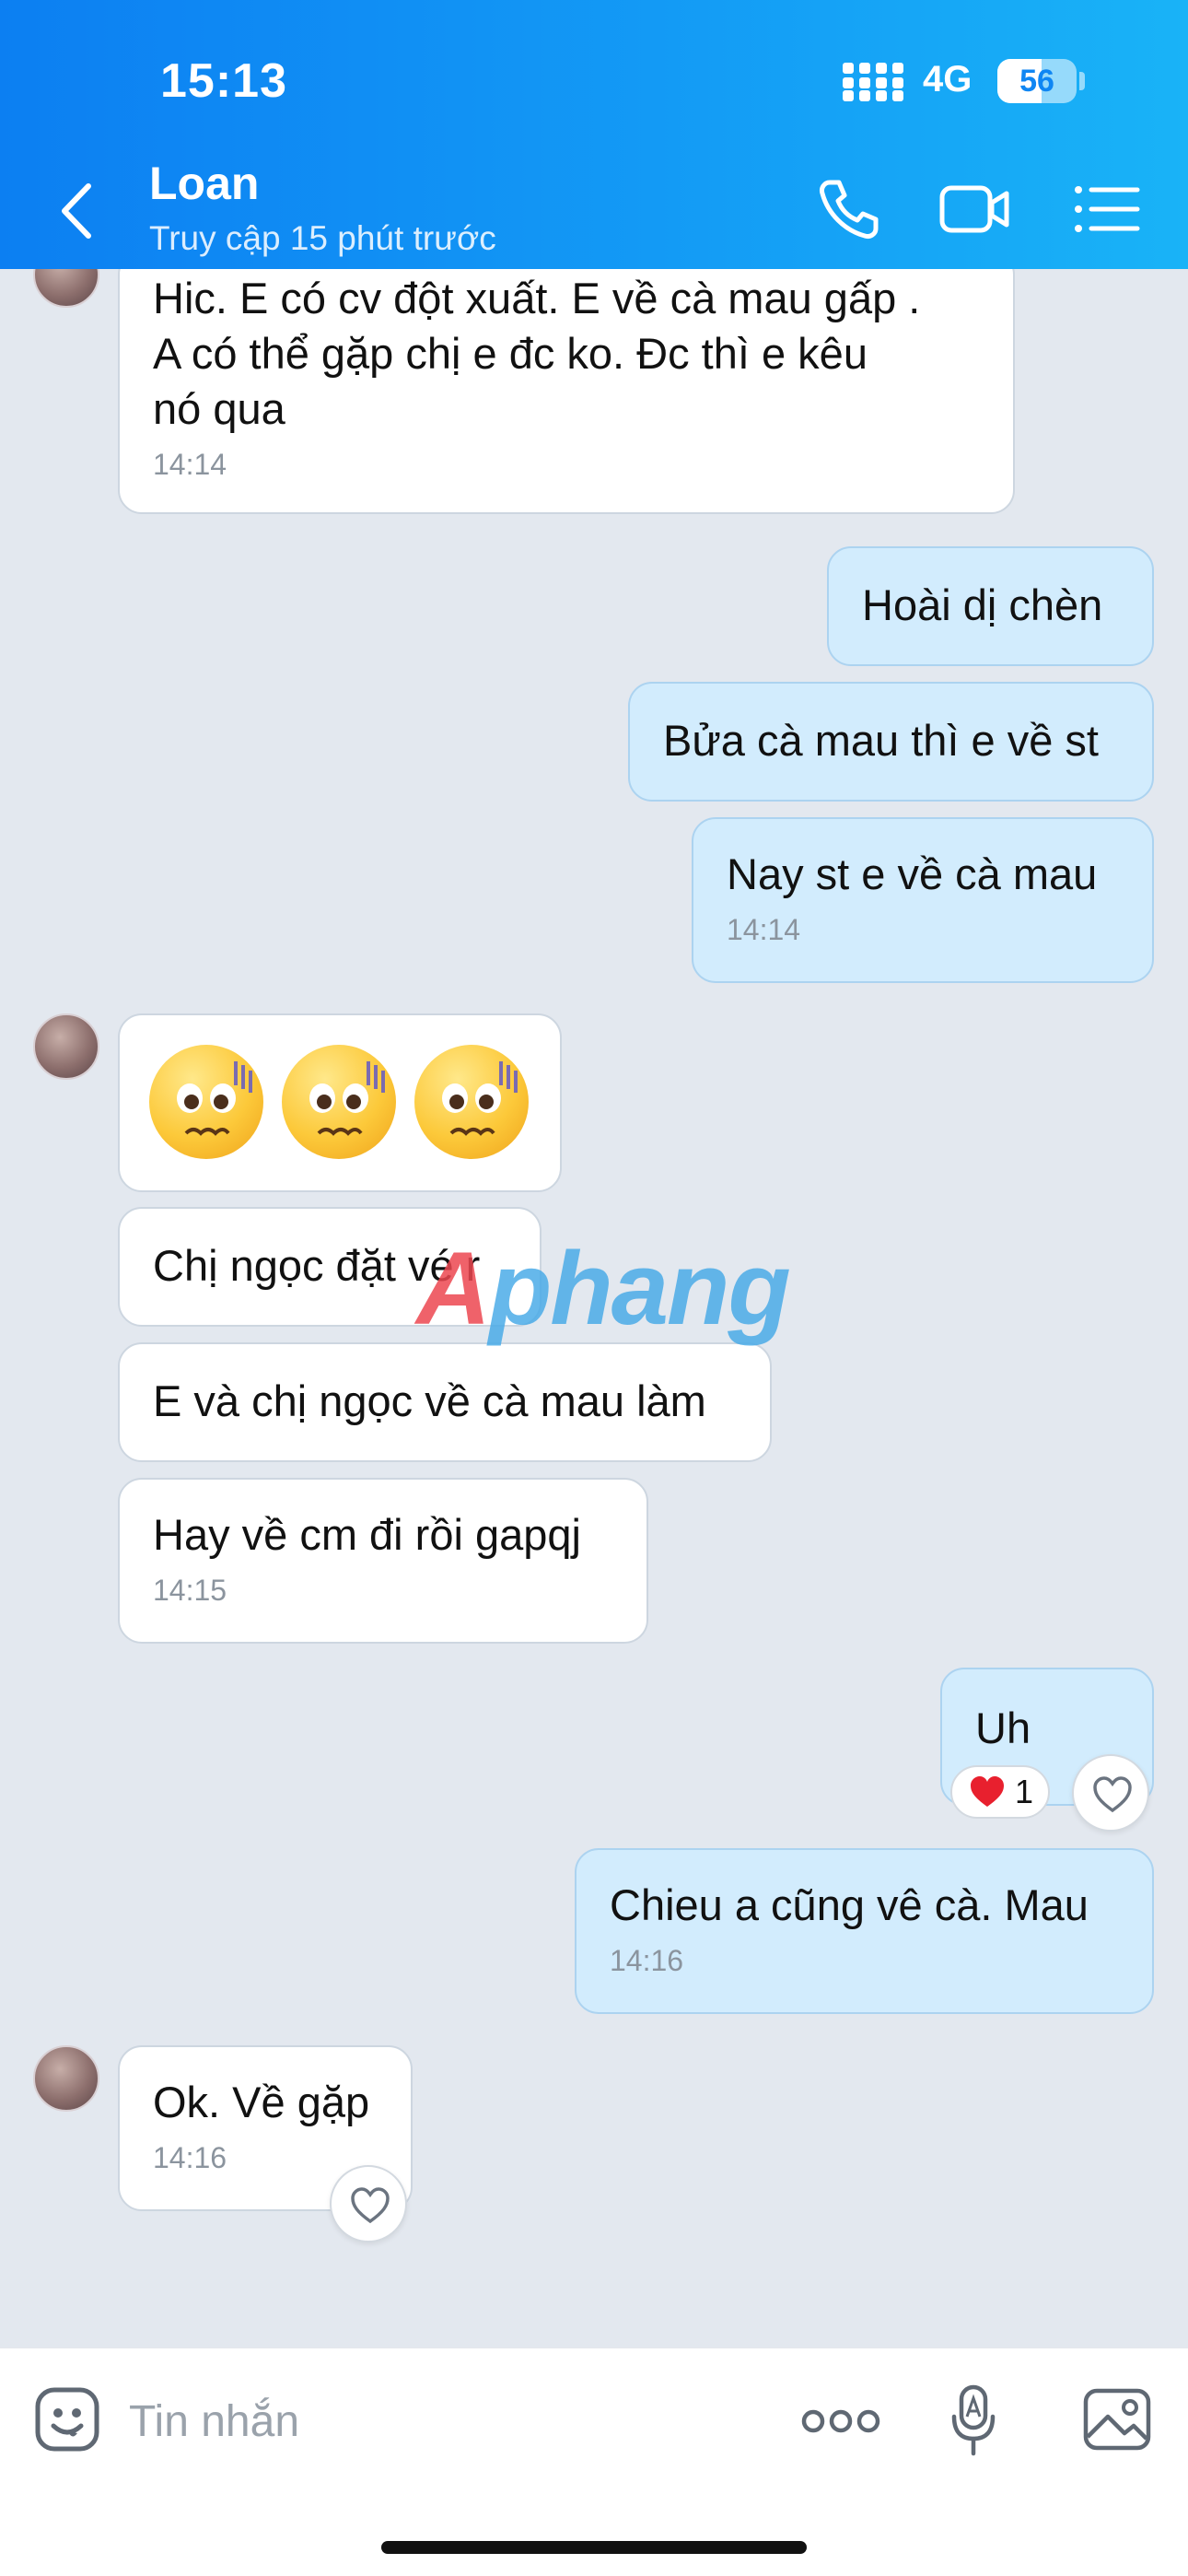 The width and height of the screenshot is (1188, 2576). Describe the element at coordinates (383, 1561) in the screenshot. I see `message-bubble: Hay về cm đi rồi gapqj 14:15` at that location.